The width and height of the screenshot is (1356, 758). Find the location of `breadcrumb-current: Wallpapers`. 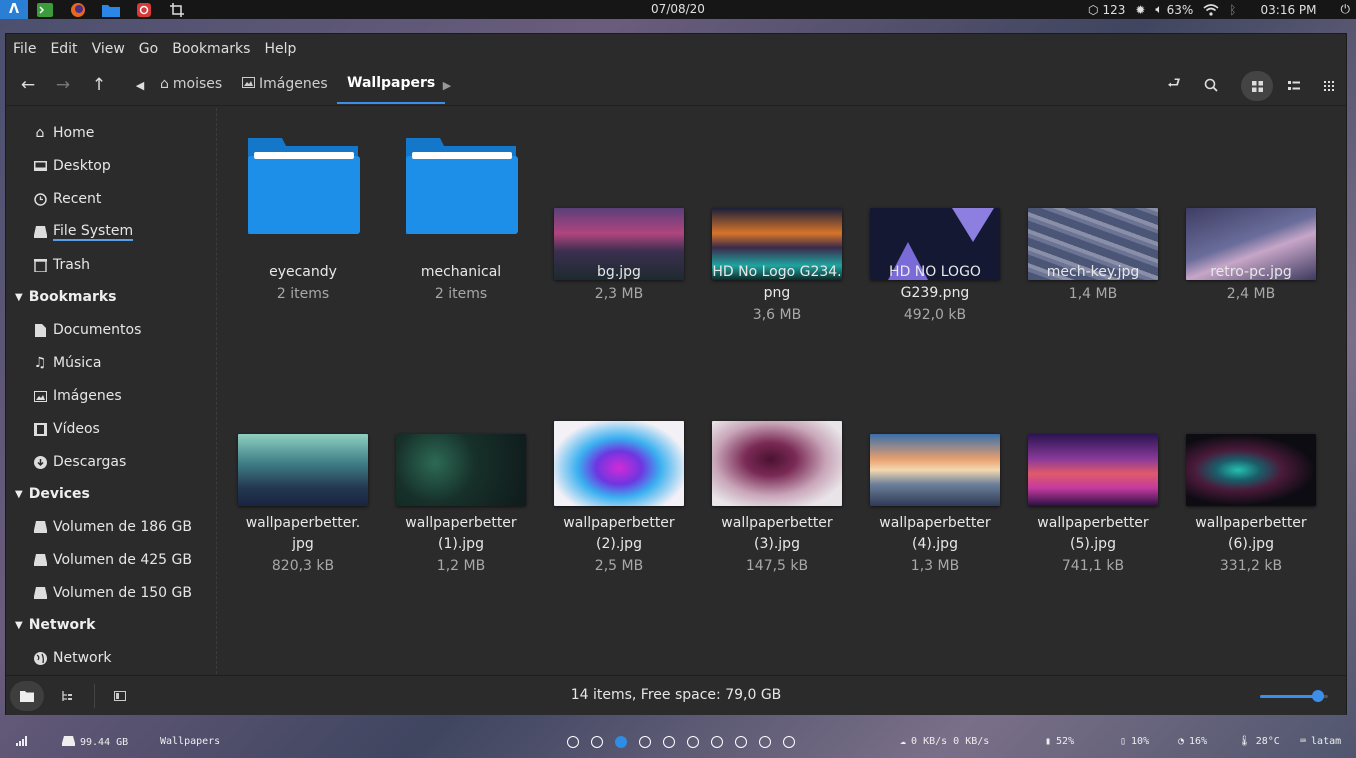

breadcrumb-current: Wallpapers is located at coordinates (391, 84).